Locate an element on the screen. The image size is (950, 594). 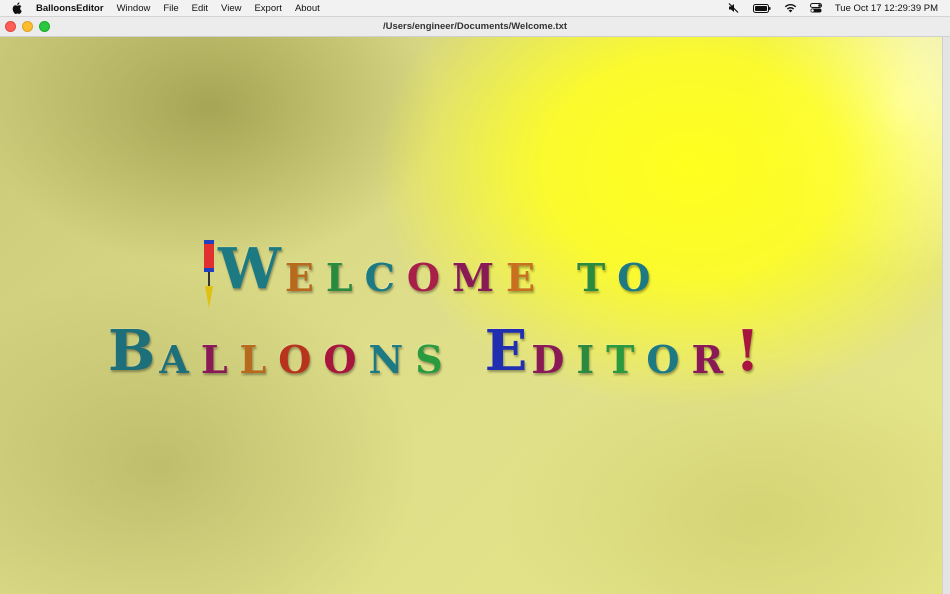
vertical-scrollbar is located at coordinates (946, 315).